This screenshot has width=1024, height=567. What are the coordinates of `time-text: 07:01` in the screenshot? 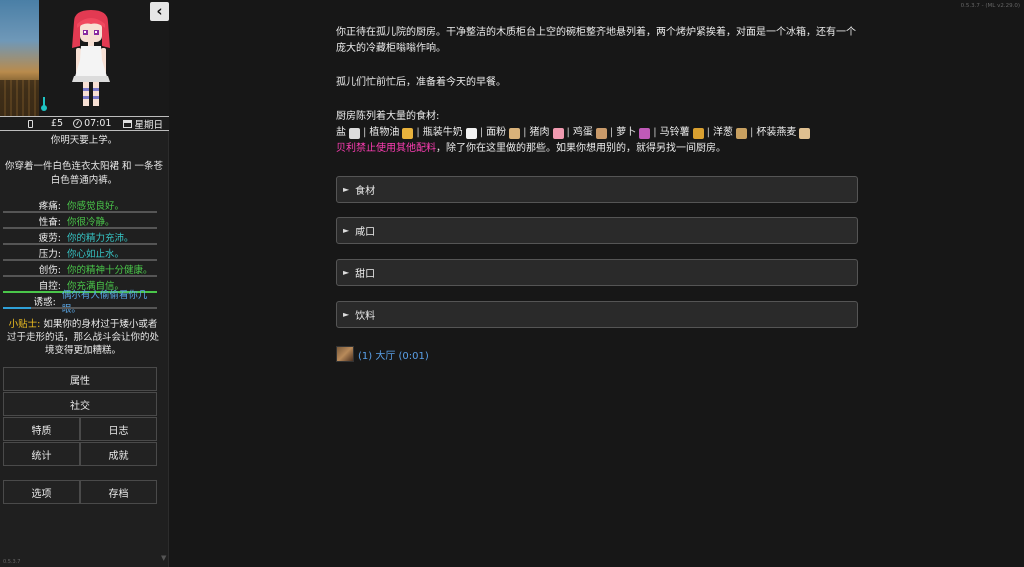 It's located at (98, 123).